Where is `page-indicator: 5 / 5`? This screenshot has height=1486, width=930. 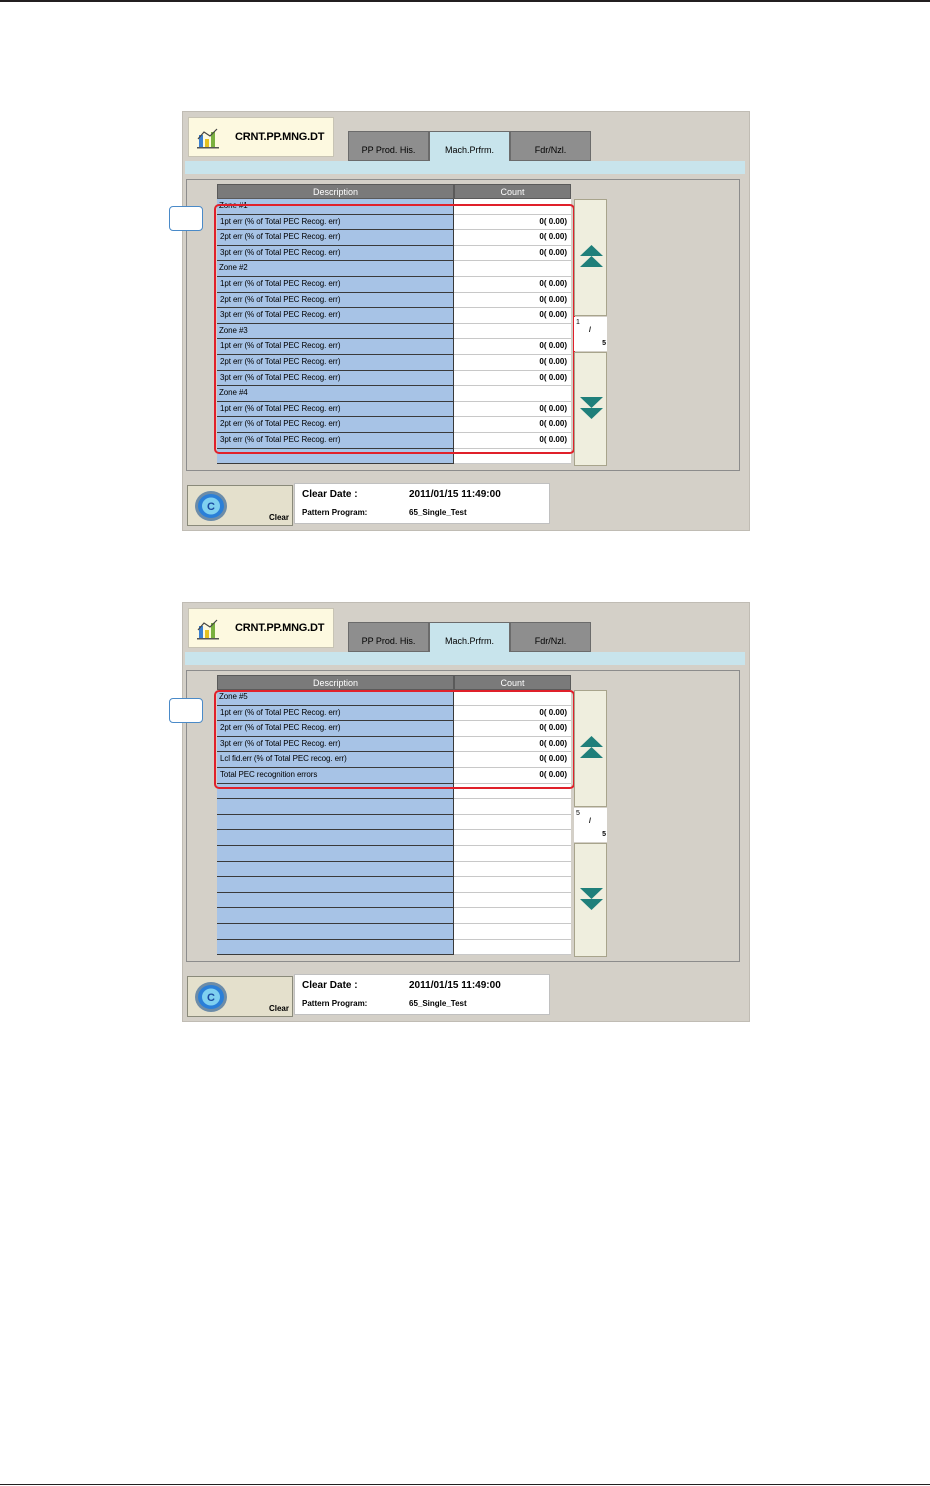 page-indicator: 5 / 5 is located at coordinates (590, 825).